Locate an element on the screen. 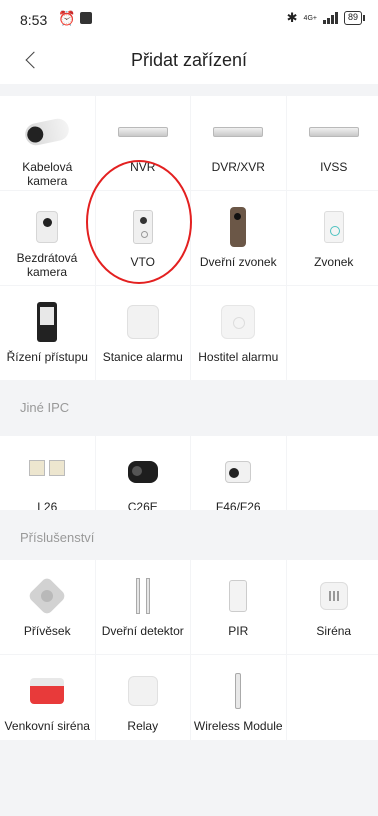  status-bar: 8:53 ⏰ ✱ 4G+ 89 is located at coordinates (189, 16).